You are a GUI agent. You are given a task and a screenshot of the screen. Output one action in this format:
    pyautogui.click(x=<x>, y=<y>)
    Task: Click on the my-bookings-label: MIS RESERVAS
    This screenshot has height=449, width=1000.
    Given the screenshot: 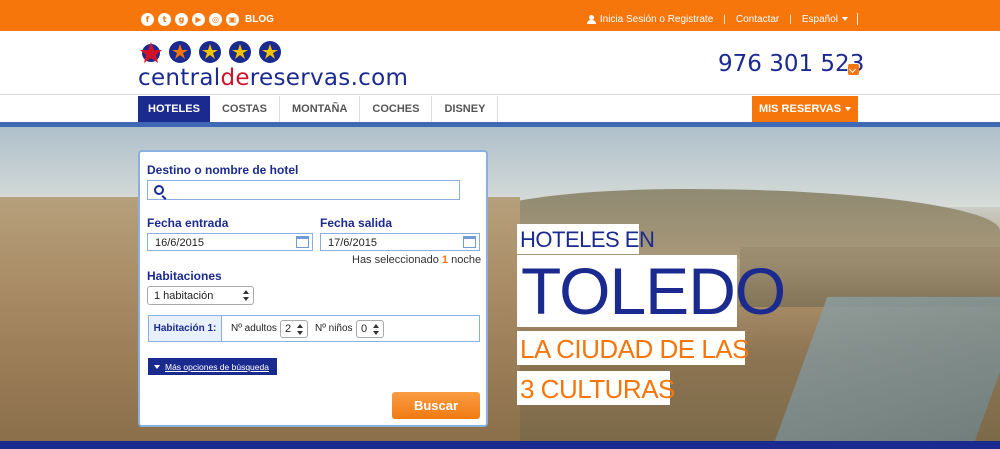 What is the action you would take?
    pyautogui.click(x=800, y=109)
    